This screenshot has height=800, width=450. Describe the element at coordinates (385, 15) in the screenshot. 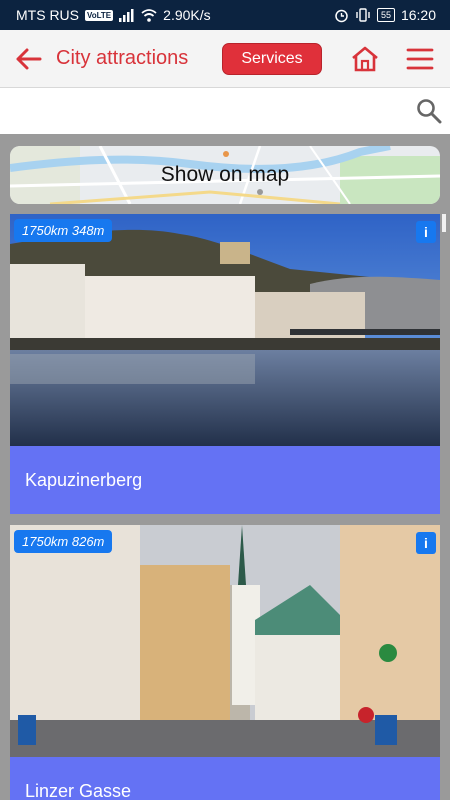

I see `battery-indicator: 55` at that location.